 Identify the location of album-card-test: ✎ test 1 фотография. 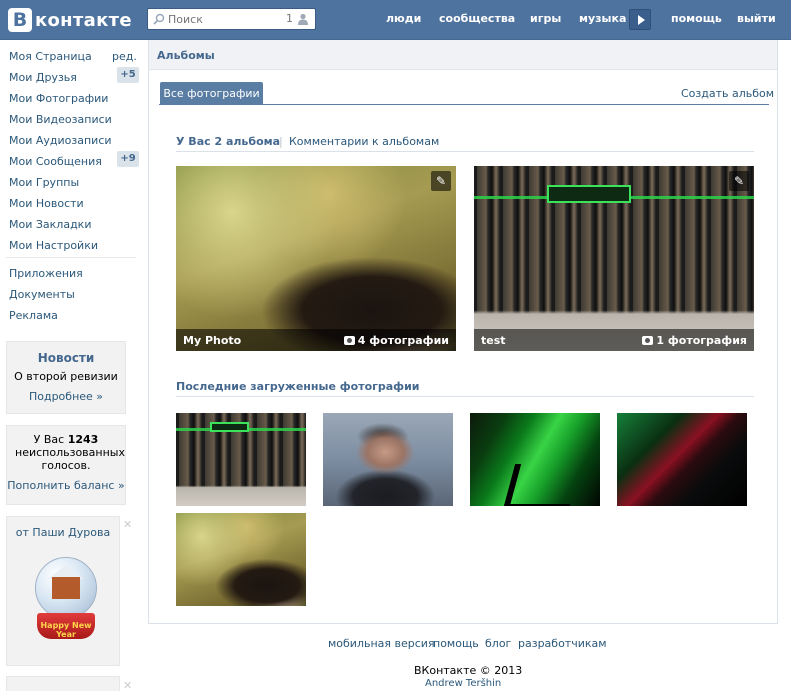
(614, 258).